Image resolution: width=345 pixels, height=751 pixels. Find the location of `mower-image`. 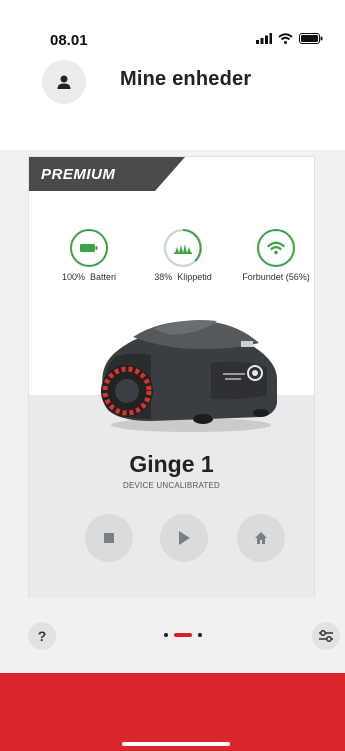

mower-image is located at coordinates (189, 376).